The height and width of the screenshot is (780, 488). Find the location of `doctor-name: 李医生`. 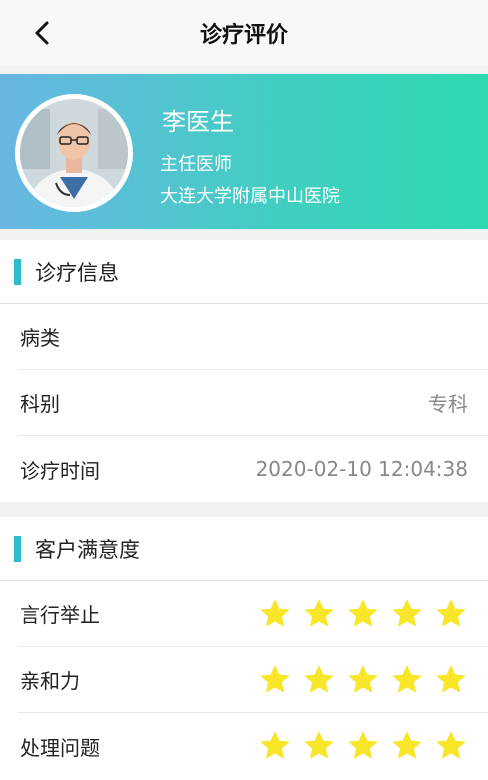

doctor-name: 李医生 is located at coordinates (198, 122).